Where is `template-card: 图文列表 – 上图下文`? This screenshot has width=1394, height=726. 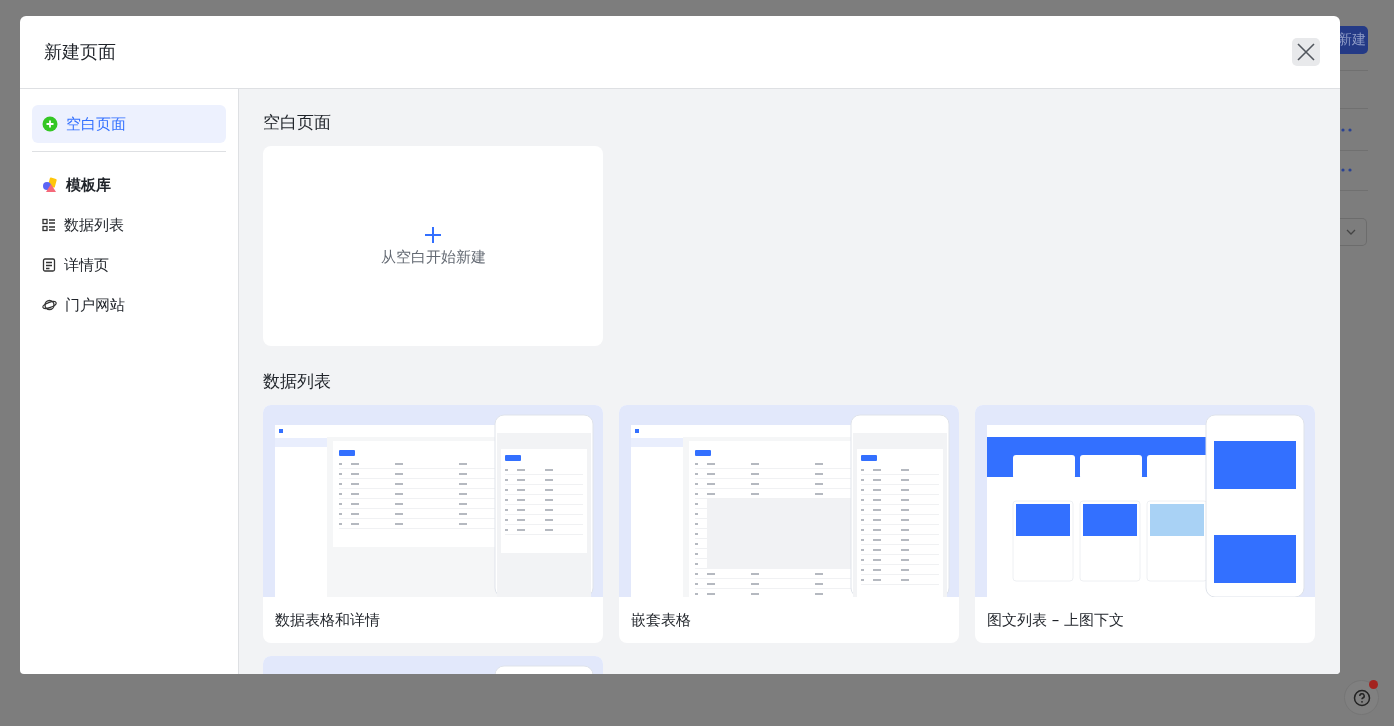
template-card: 图文列表 – 上图下文 is located at coordinates (1145, 524).